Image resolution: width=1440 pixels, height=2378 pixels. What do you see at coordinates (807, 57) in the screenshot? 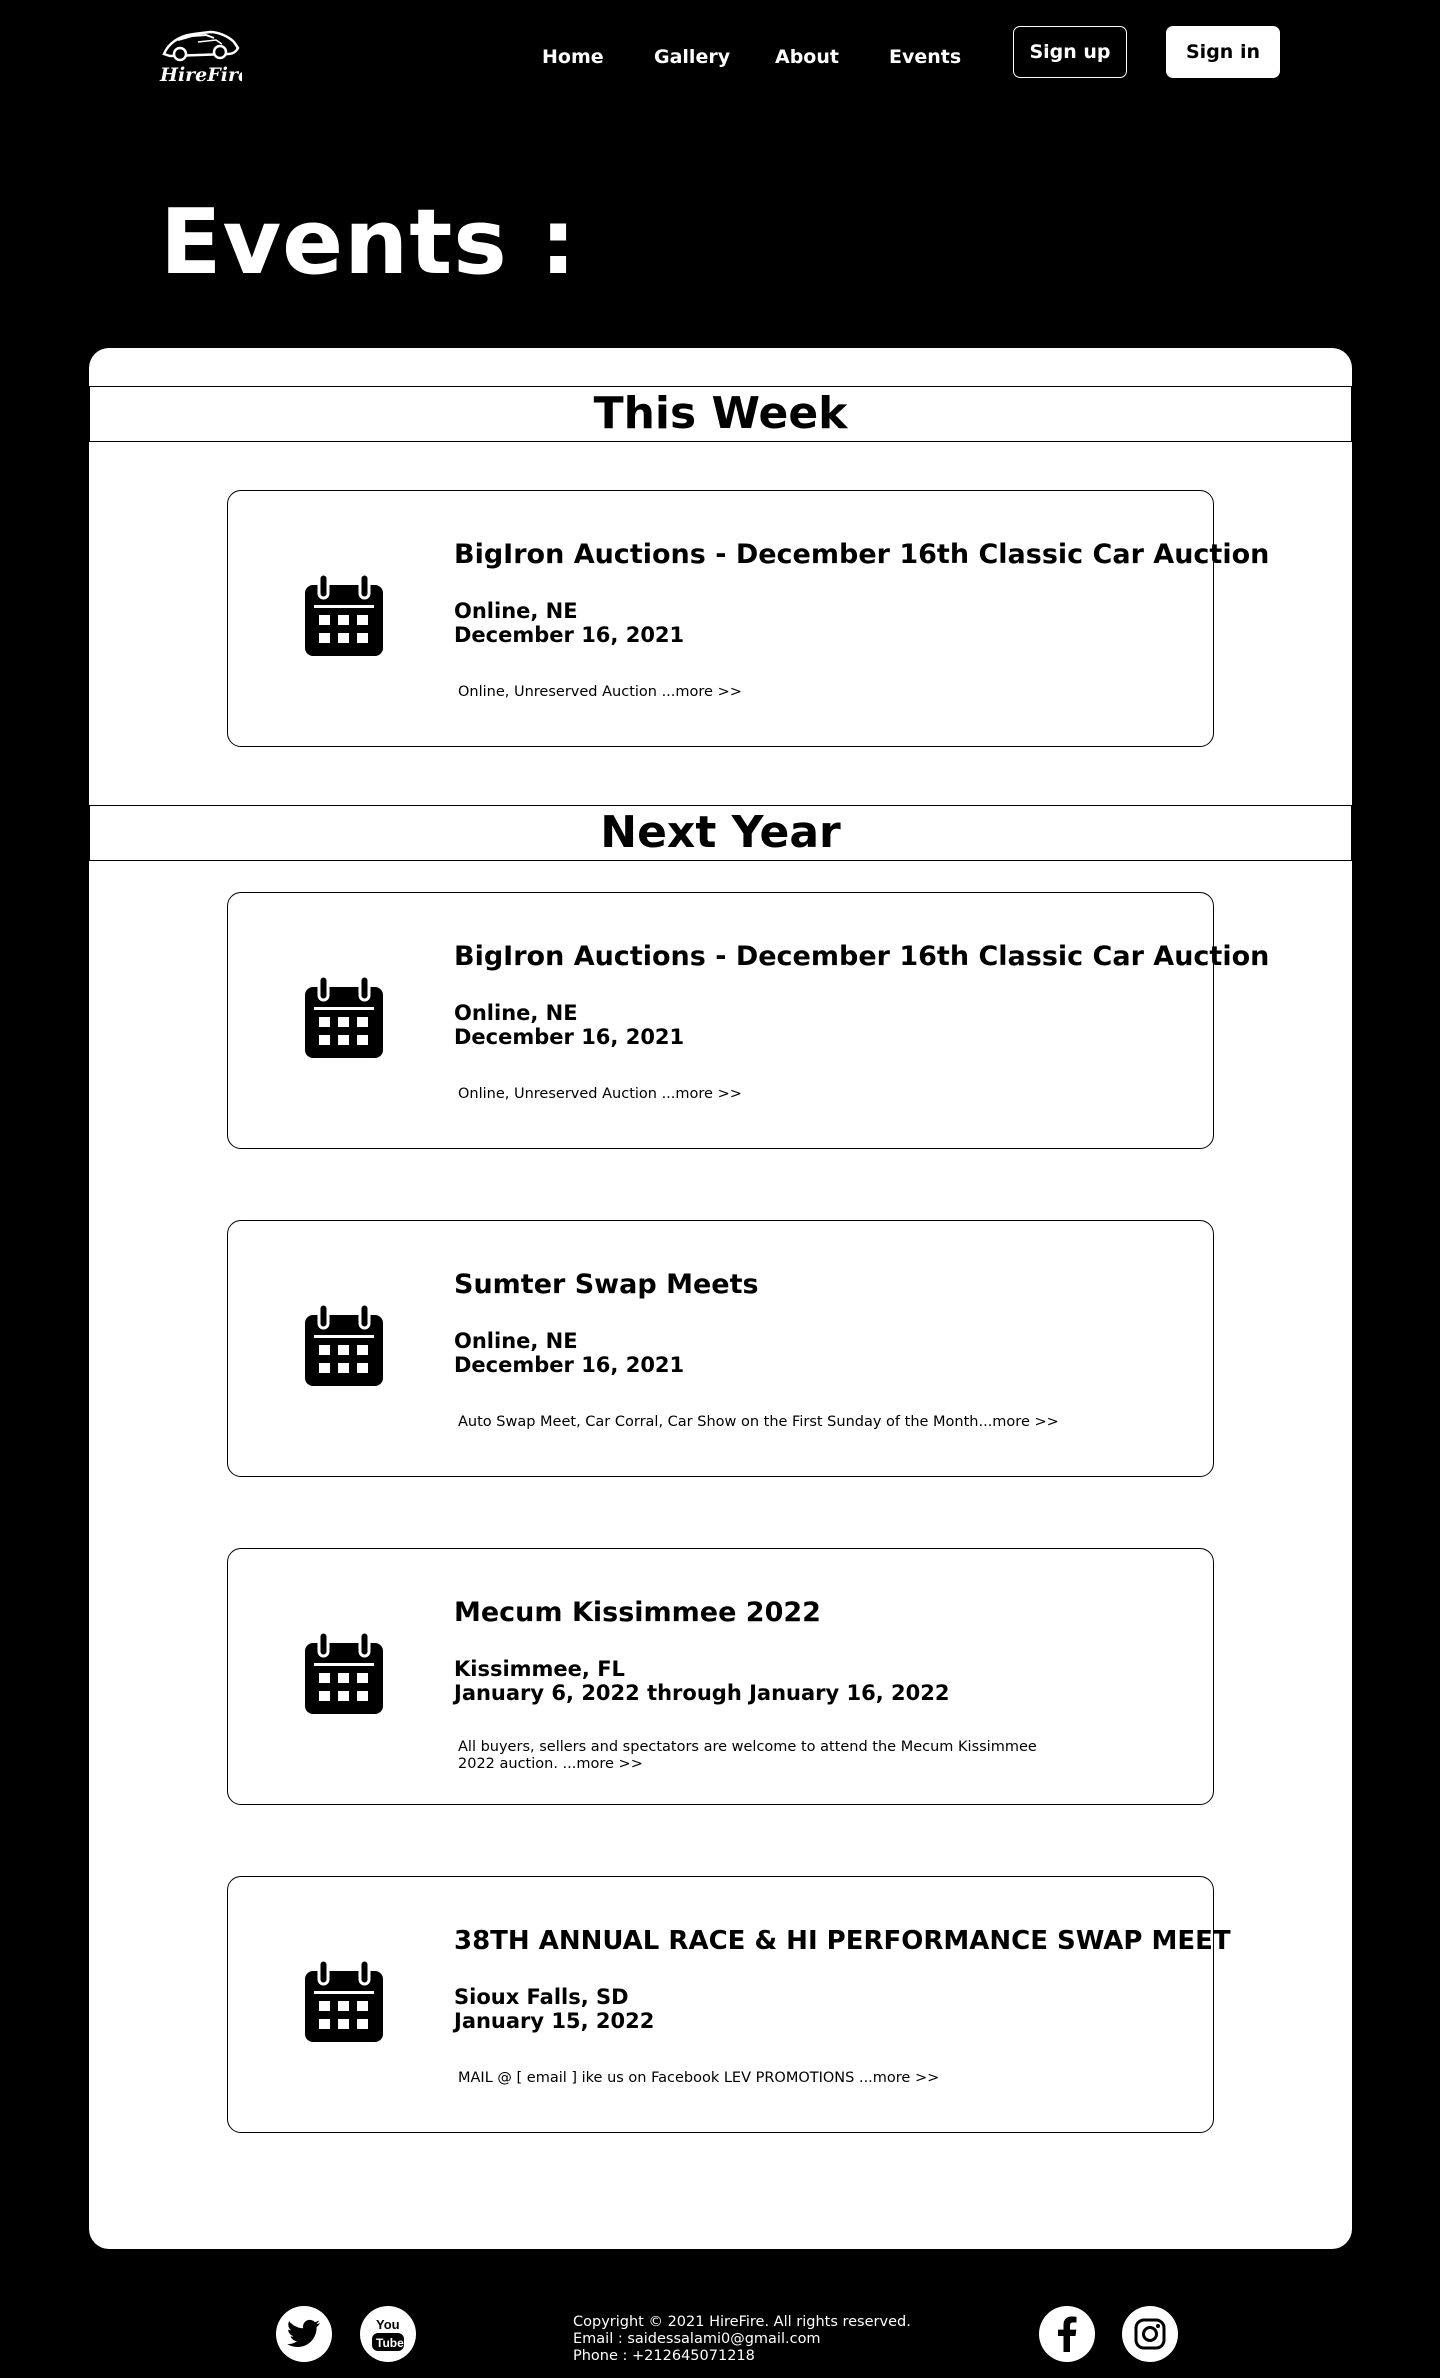
I see `nav-about: About` at bounding box center [807, 57].